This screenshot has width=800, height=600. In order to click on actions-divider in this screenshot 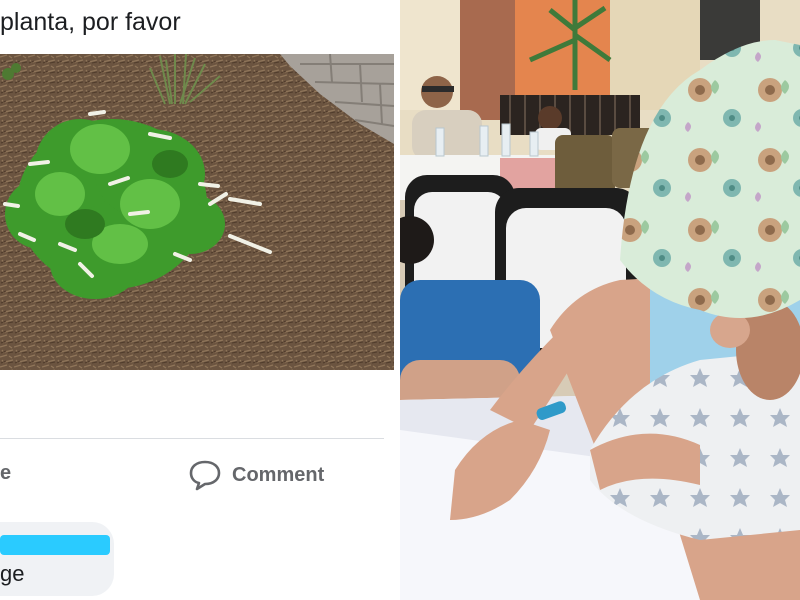, I will do `click(192, 438)`.